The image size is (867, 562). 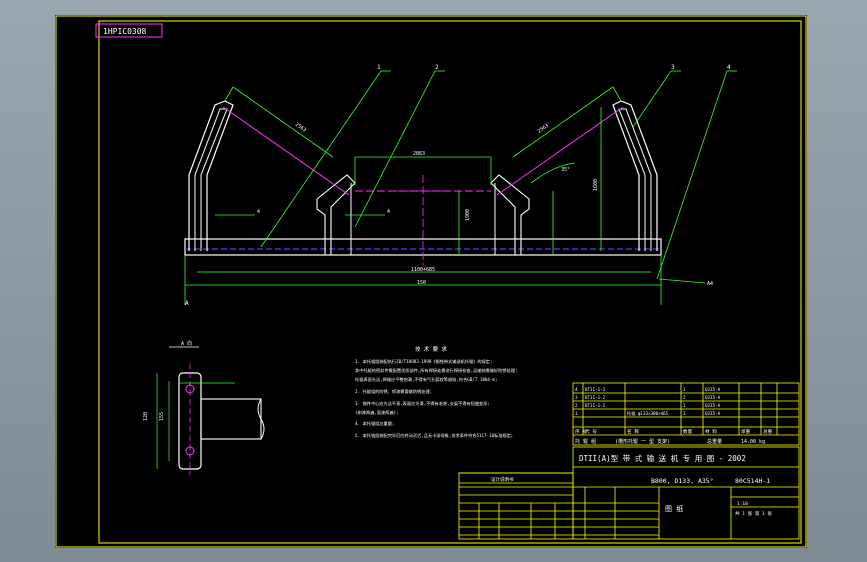 What do you see at coordinates (595, 389) in the screenshot?
I see `bom-cell: DTII-1-3` at bounding box center [595, 389].